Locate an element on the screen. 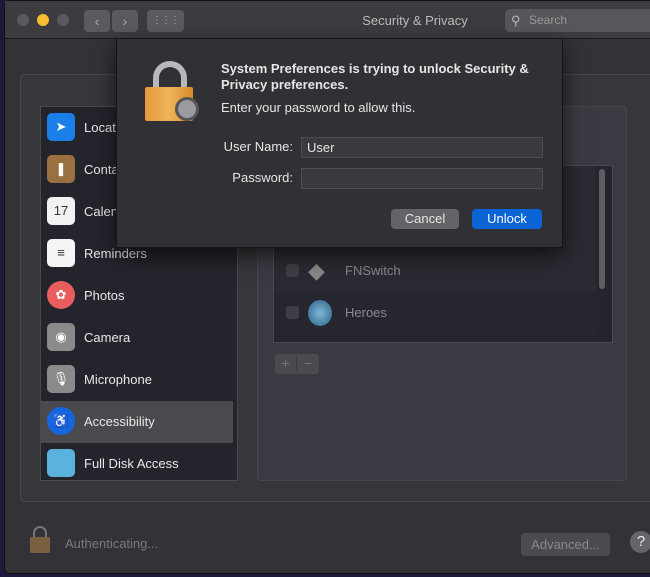  dialog-prompt: Enter your password to allow this. is located at coordinates (318, 107).